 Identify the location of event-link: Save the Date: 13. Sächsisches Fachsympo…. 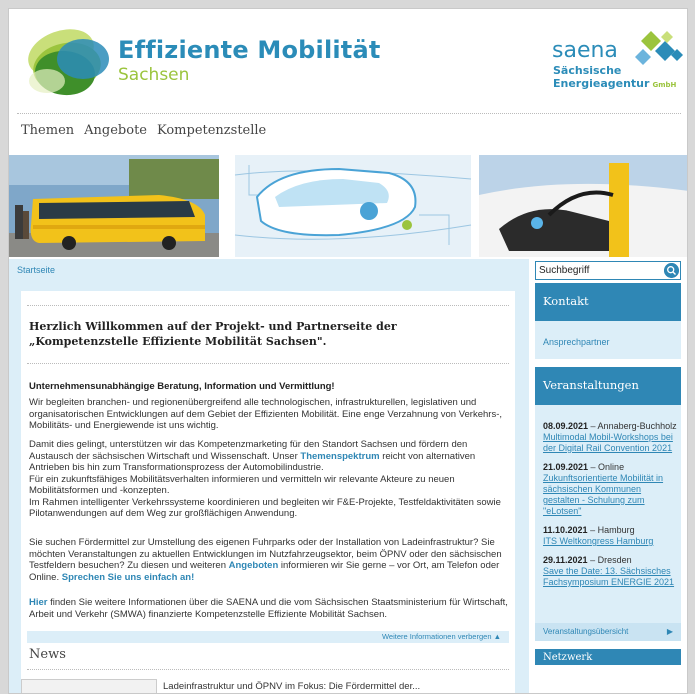
(610, 577).